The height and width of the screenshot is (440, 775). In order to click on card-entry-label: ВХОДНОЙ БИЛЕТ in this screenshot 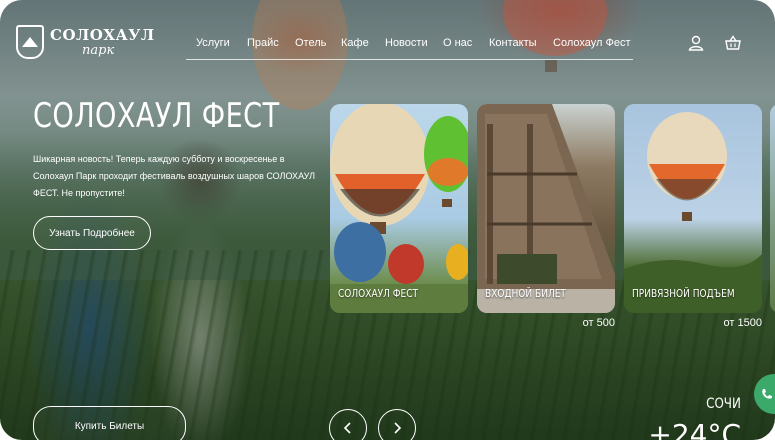, I will do `click(525, 293)`.